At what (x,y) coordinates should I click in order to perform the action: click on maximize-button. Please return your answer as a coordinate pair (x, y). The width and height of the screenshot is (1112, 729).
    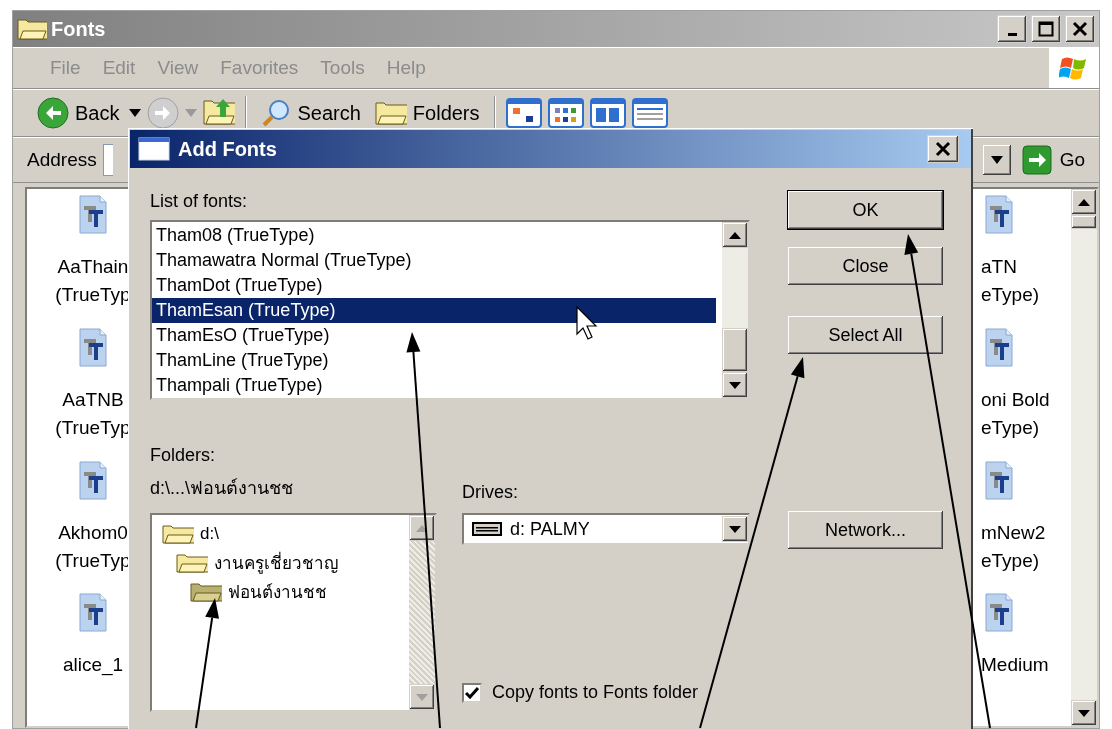
    Looking at the image, I should click on (1046, 29).